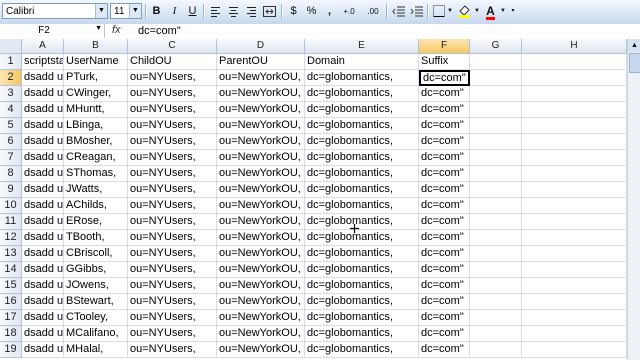 This screenshot has height=360, width=640. I want to click on percent-button: %, so click(311, 11).